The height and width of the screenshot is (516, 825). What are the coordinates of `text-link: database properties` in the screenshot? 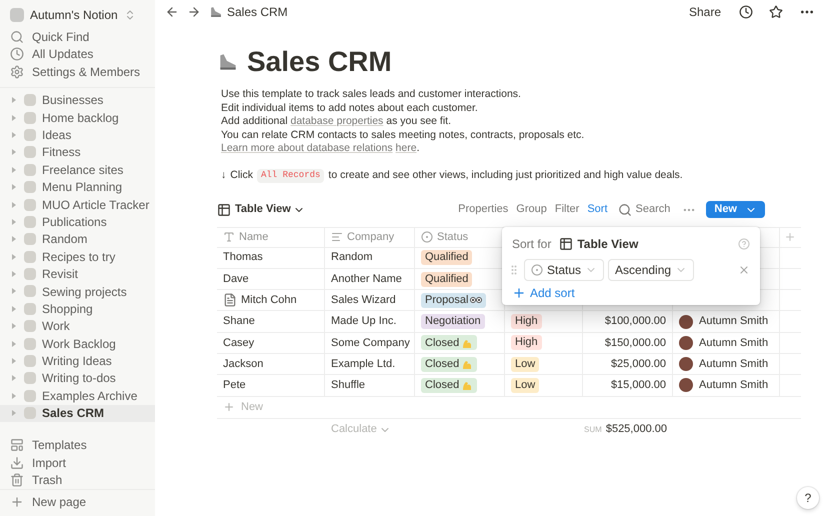 It's located at (337, 121).